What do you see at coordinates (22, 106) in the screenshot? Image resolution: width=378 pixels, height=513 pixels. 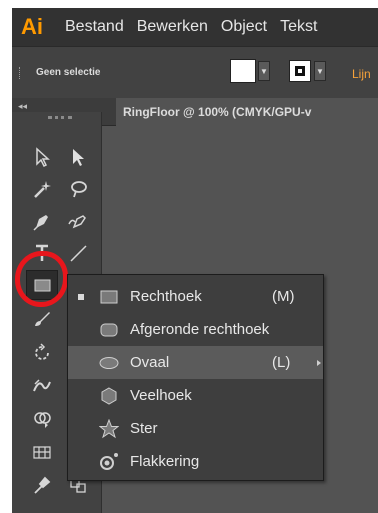 I see `collapse-panel-icon: ◂◂` at bounding box center [22, 106].